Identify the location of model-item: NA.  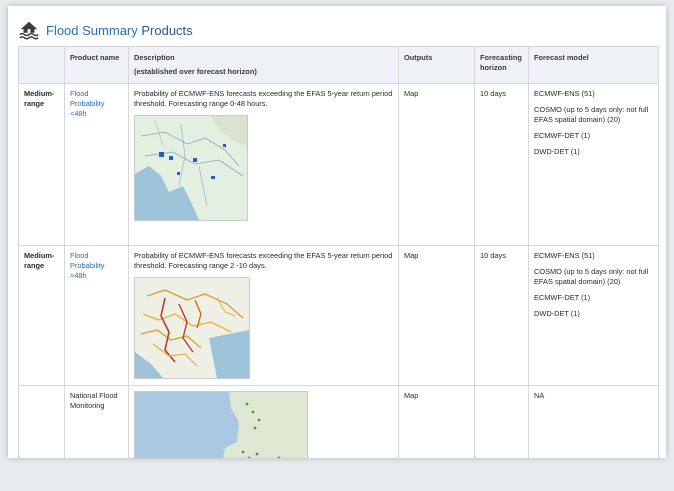
(539, 395).